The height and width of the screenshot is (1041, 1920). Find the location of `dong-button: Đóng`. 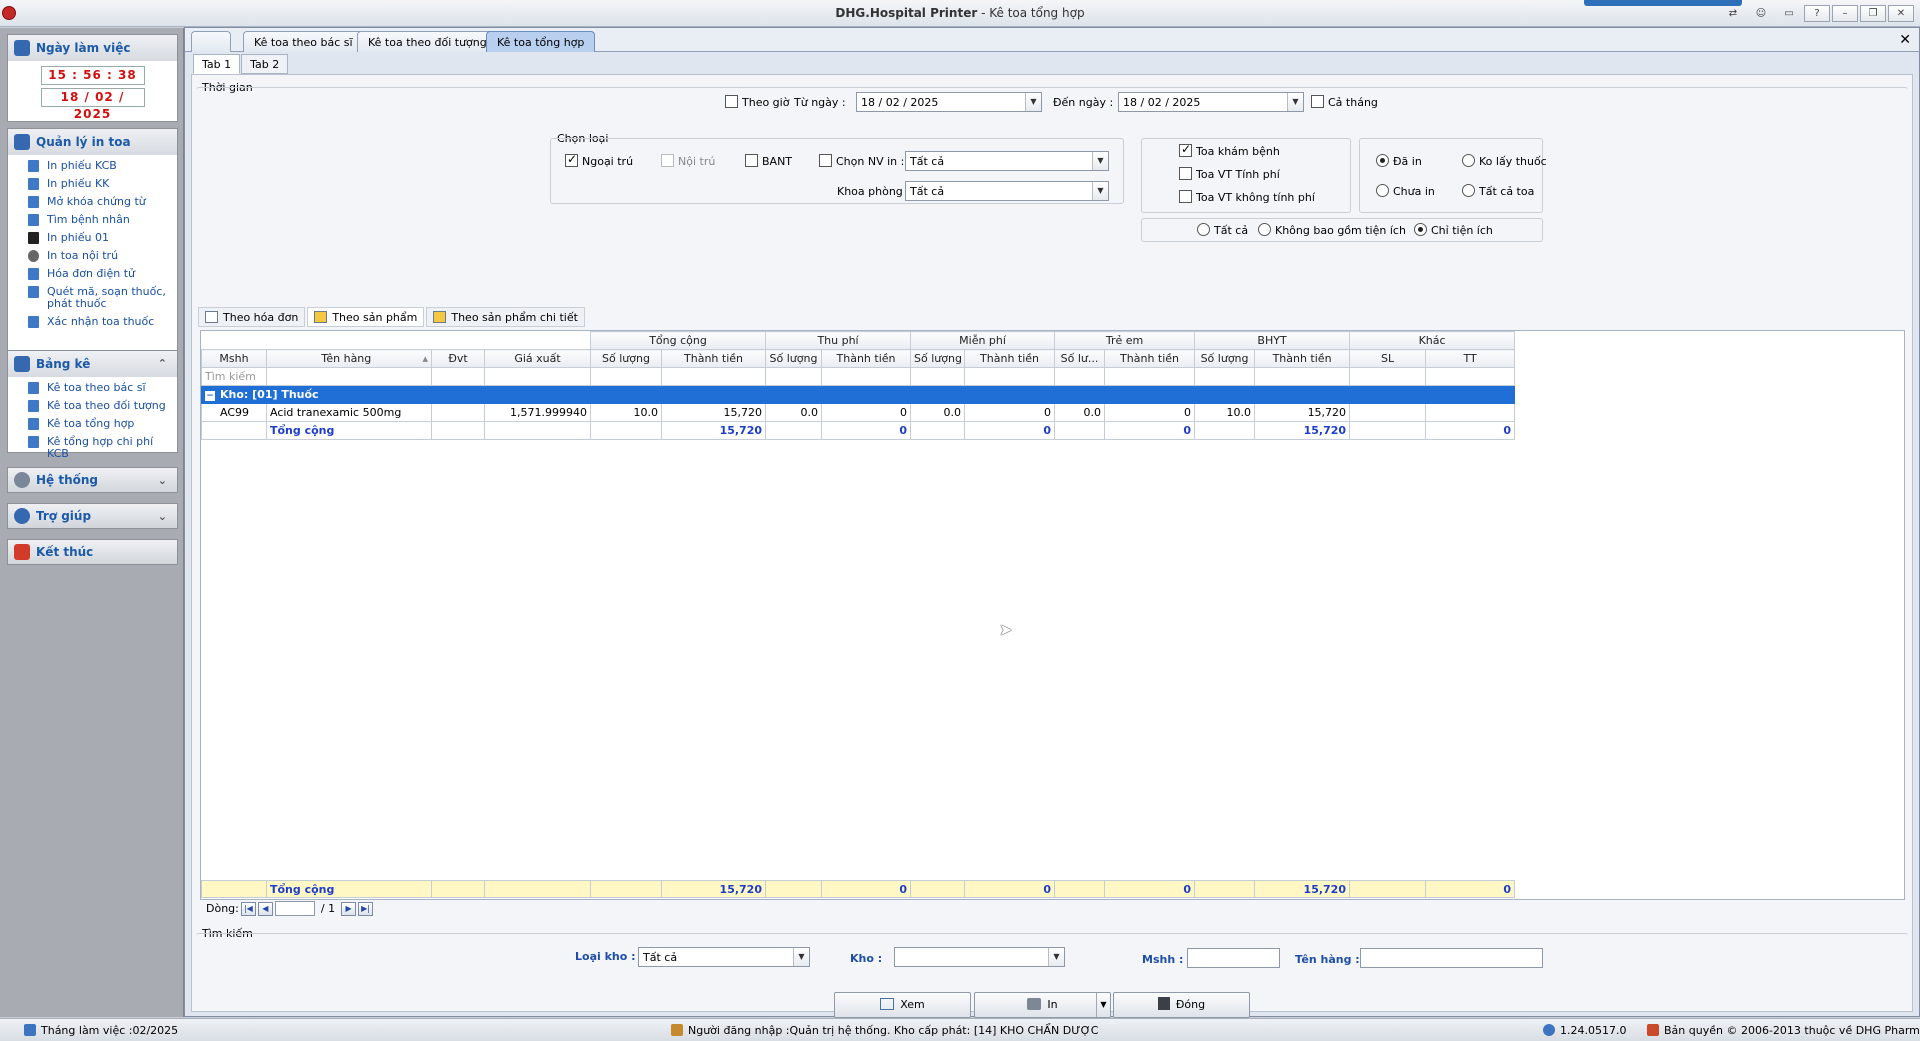

dong-button: Đóng is located at coordinates (1181, 1005).